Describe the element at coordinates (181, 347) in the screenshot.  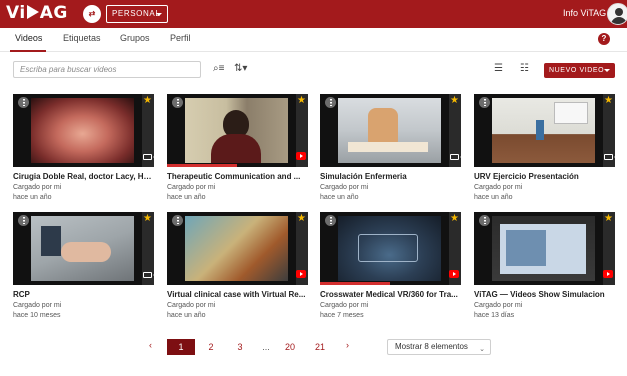
I see `page-button-1: 1` at that location.